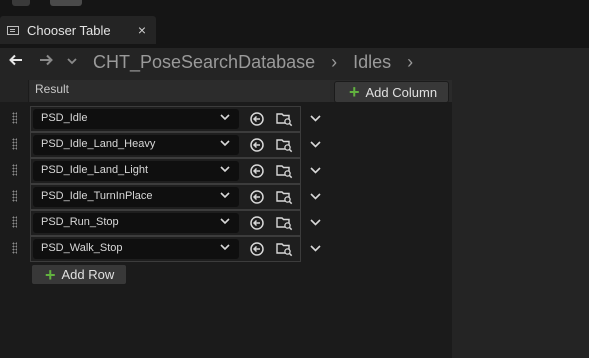  Describe the element at coordinates (13, 30) in the screenshot. I see `table-icon` at that location.